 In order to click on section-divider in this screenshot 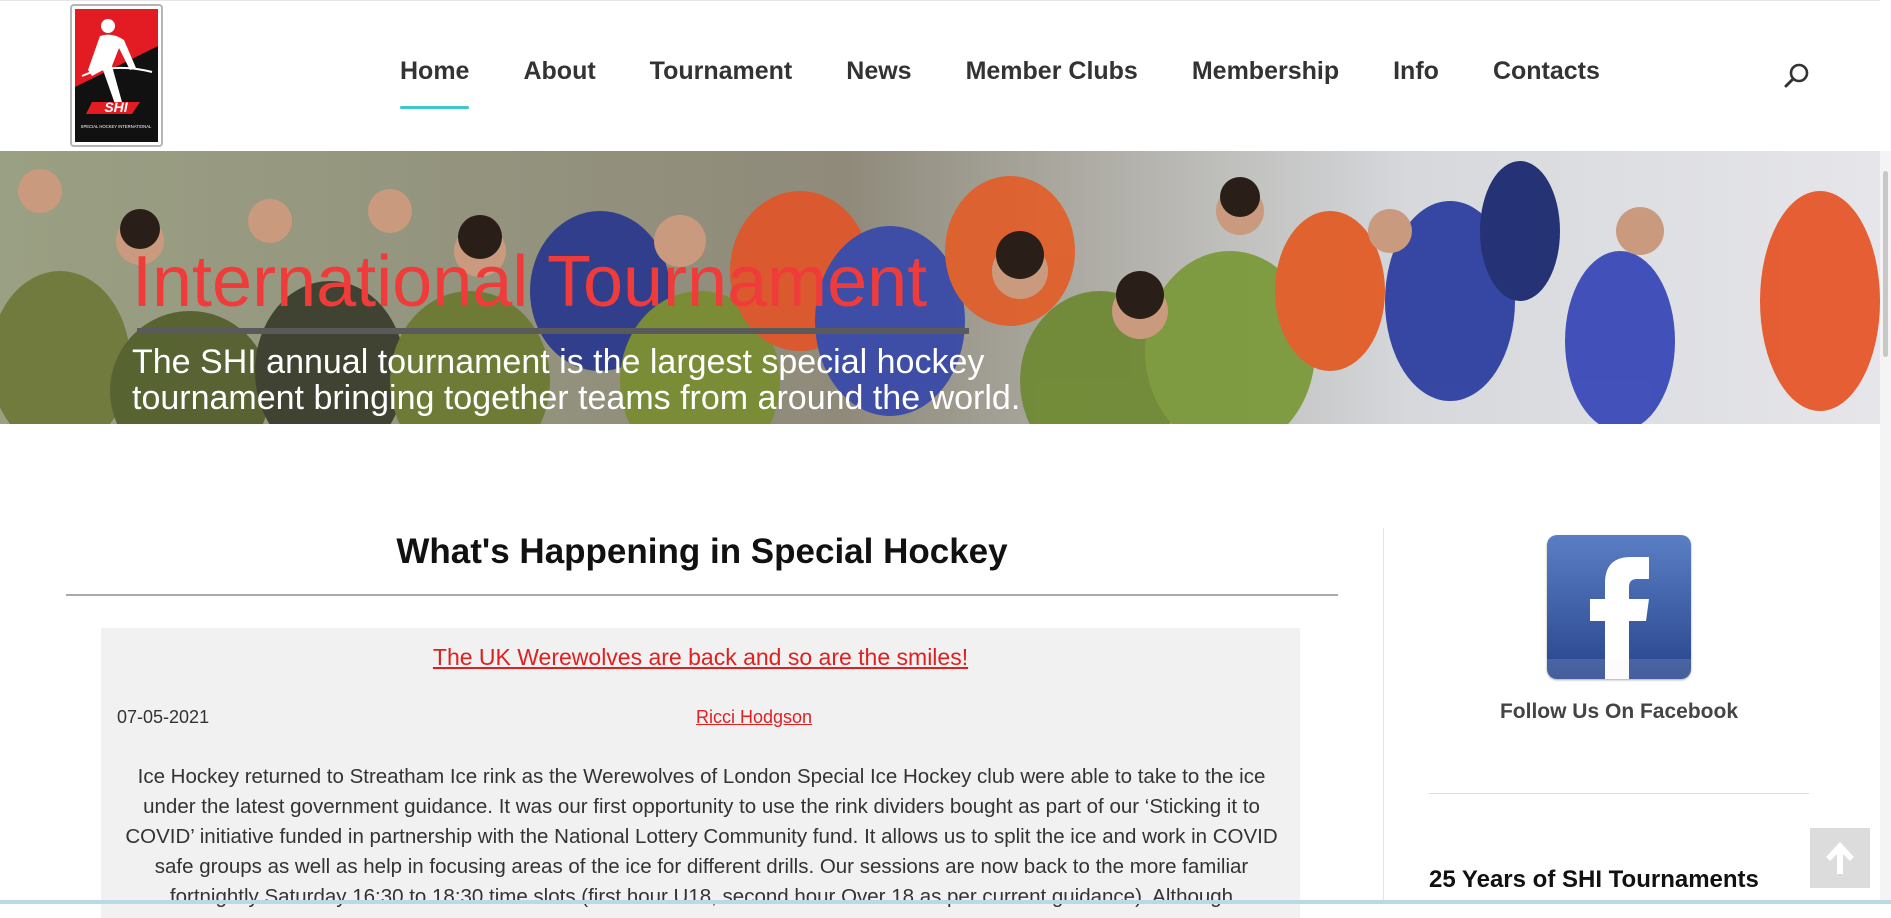, I will do `click(702, 595)`.